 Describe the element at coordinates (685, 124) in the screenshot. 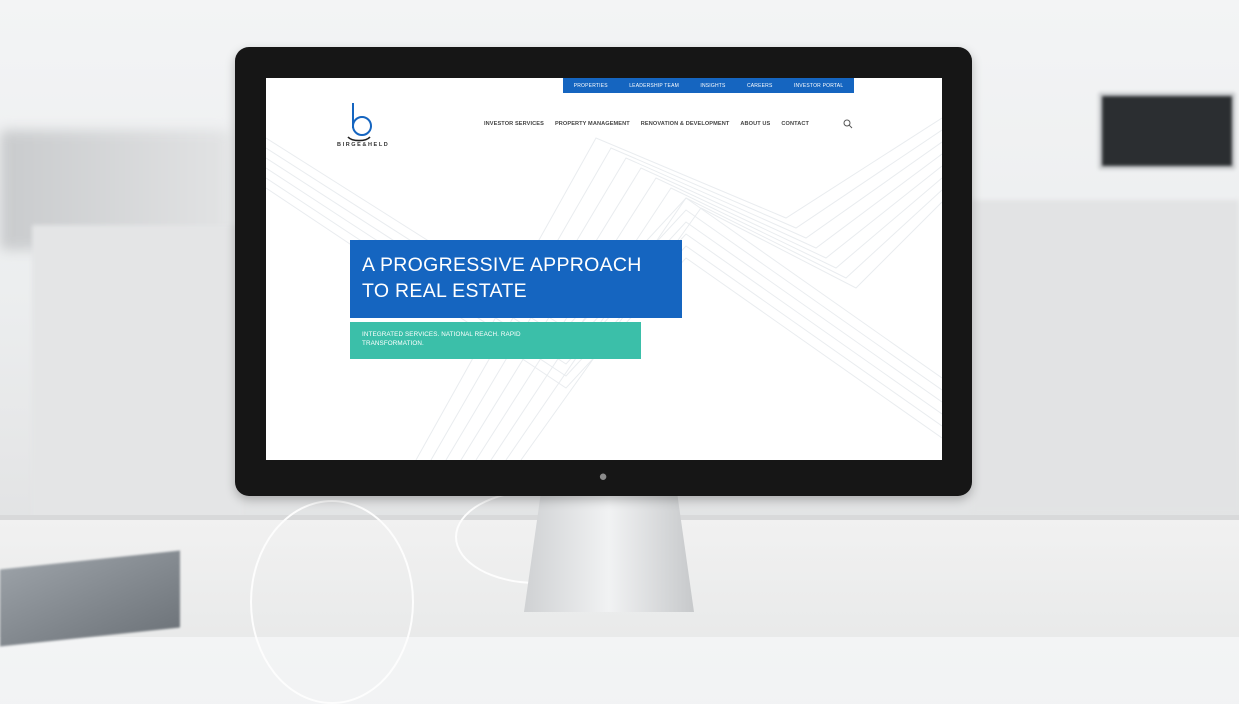

I see `nav-renovation-development: RENOVATION & DEVELOPMENT` at that location.